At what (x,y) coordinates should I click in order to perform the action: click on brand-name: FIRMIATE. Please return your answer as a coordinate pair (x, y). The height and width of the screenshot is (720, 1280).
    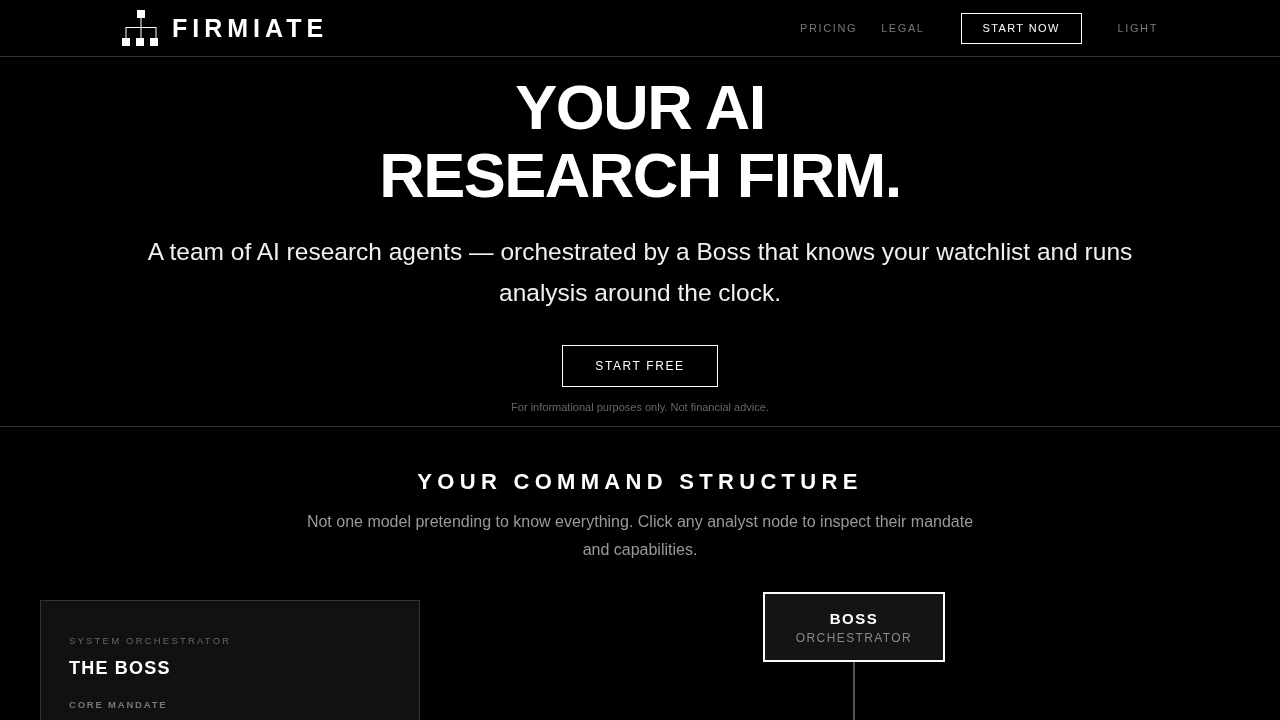
    Looking at the image, I should click on (250, 28).